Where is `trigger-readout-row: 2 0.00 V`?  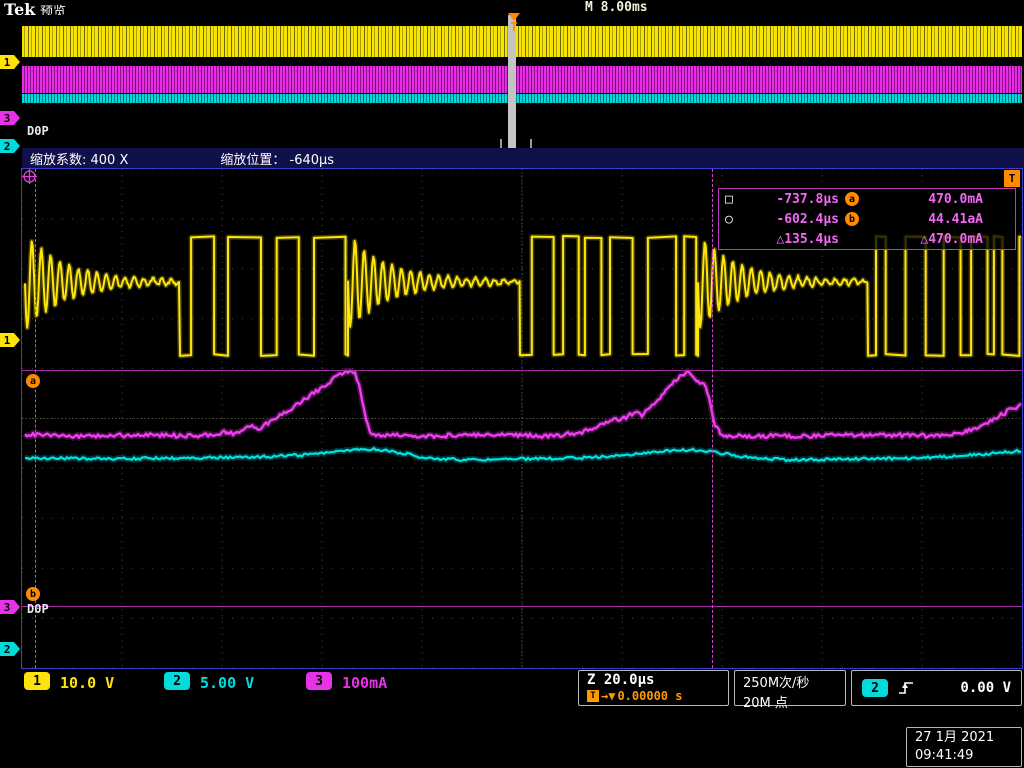 trigger-readout-row: 2 0.00 V is located at coordinates (936, 688).